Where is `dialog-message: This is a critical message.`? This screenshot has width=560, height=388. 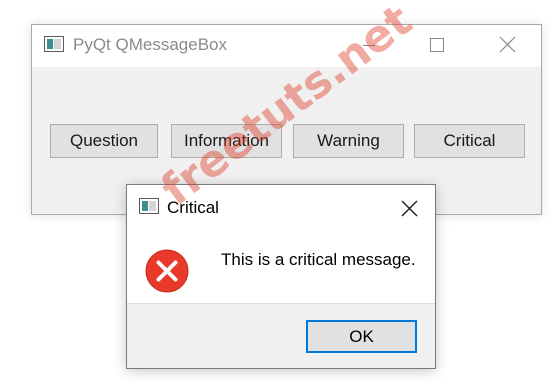
dialog-message: This is a critical message. is located at coordinates (318, 259).